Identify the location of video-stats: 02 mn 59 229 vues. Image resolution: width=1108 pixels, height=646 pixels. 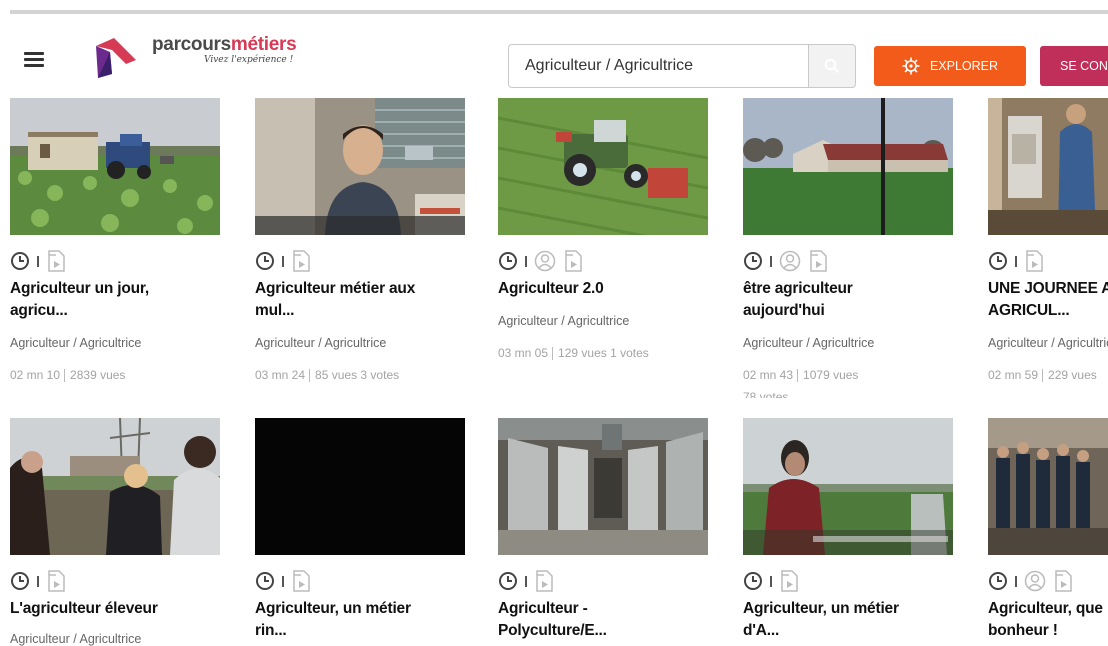
(1042, 375).